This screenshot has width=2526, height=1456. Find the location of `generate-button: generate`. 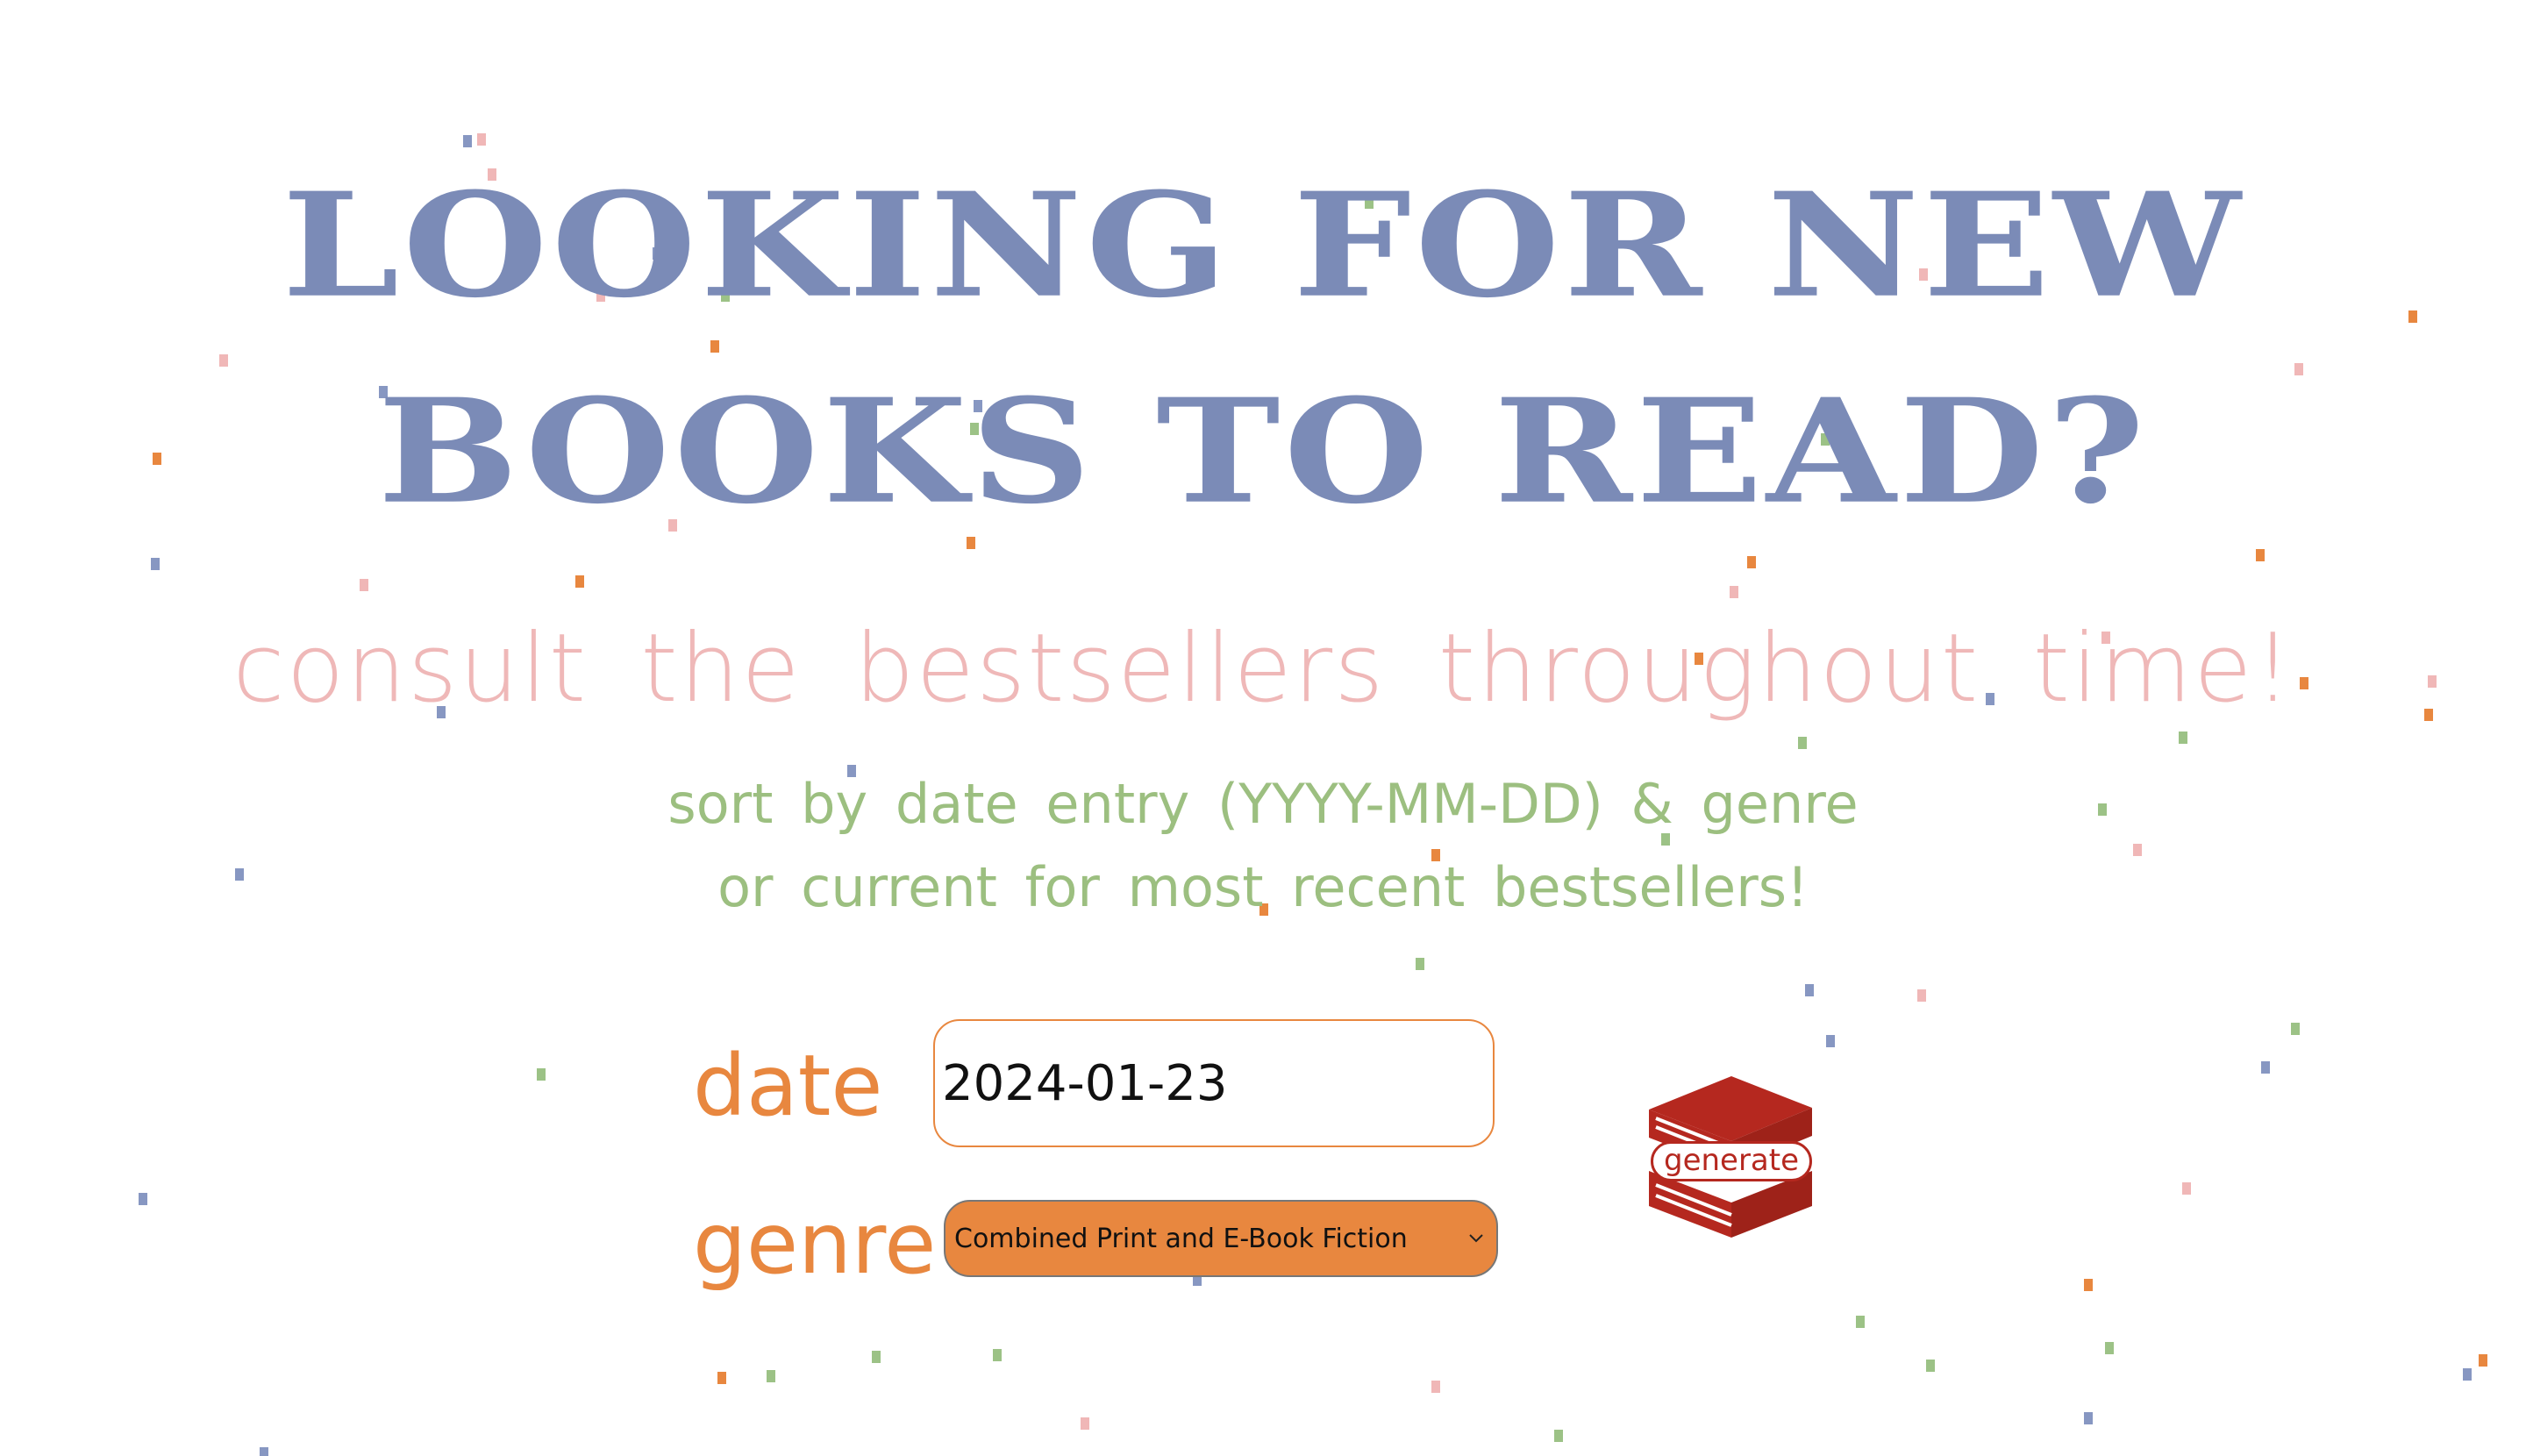

generate-button: generate is located at coordinates (1731, 1157).